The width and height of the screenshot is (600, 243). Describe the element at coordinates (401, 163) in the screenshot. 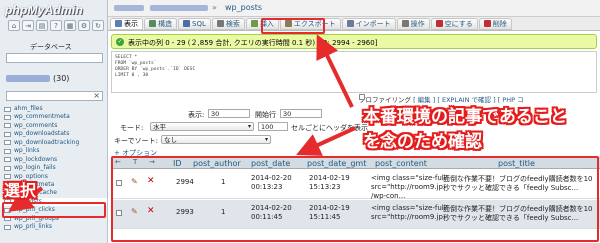

I see `column-header-post-content: post_content` at that location.